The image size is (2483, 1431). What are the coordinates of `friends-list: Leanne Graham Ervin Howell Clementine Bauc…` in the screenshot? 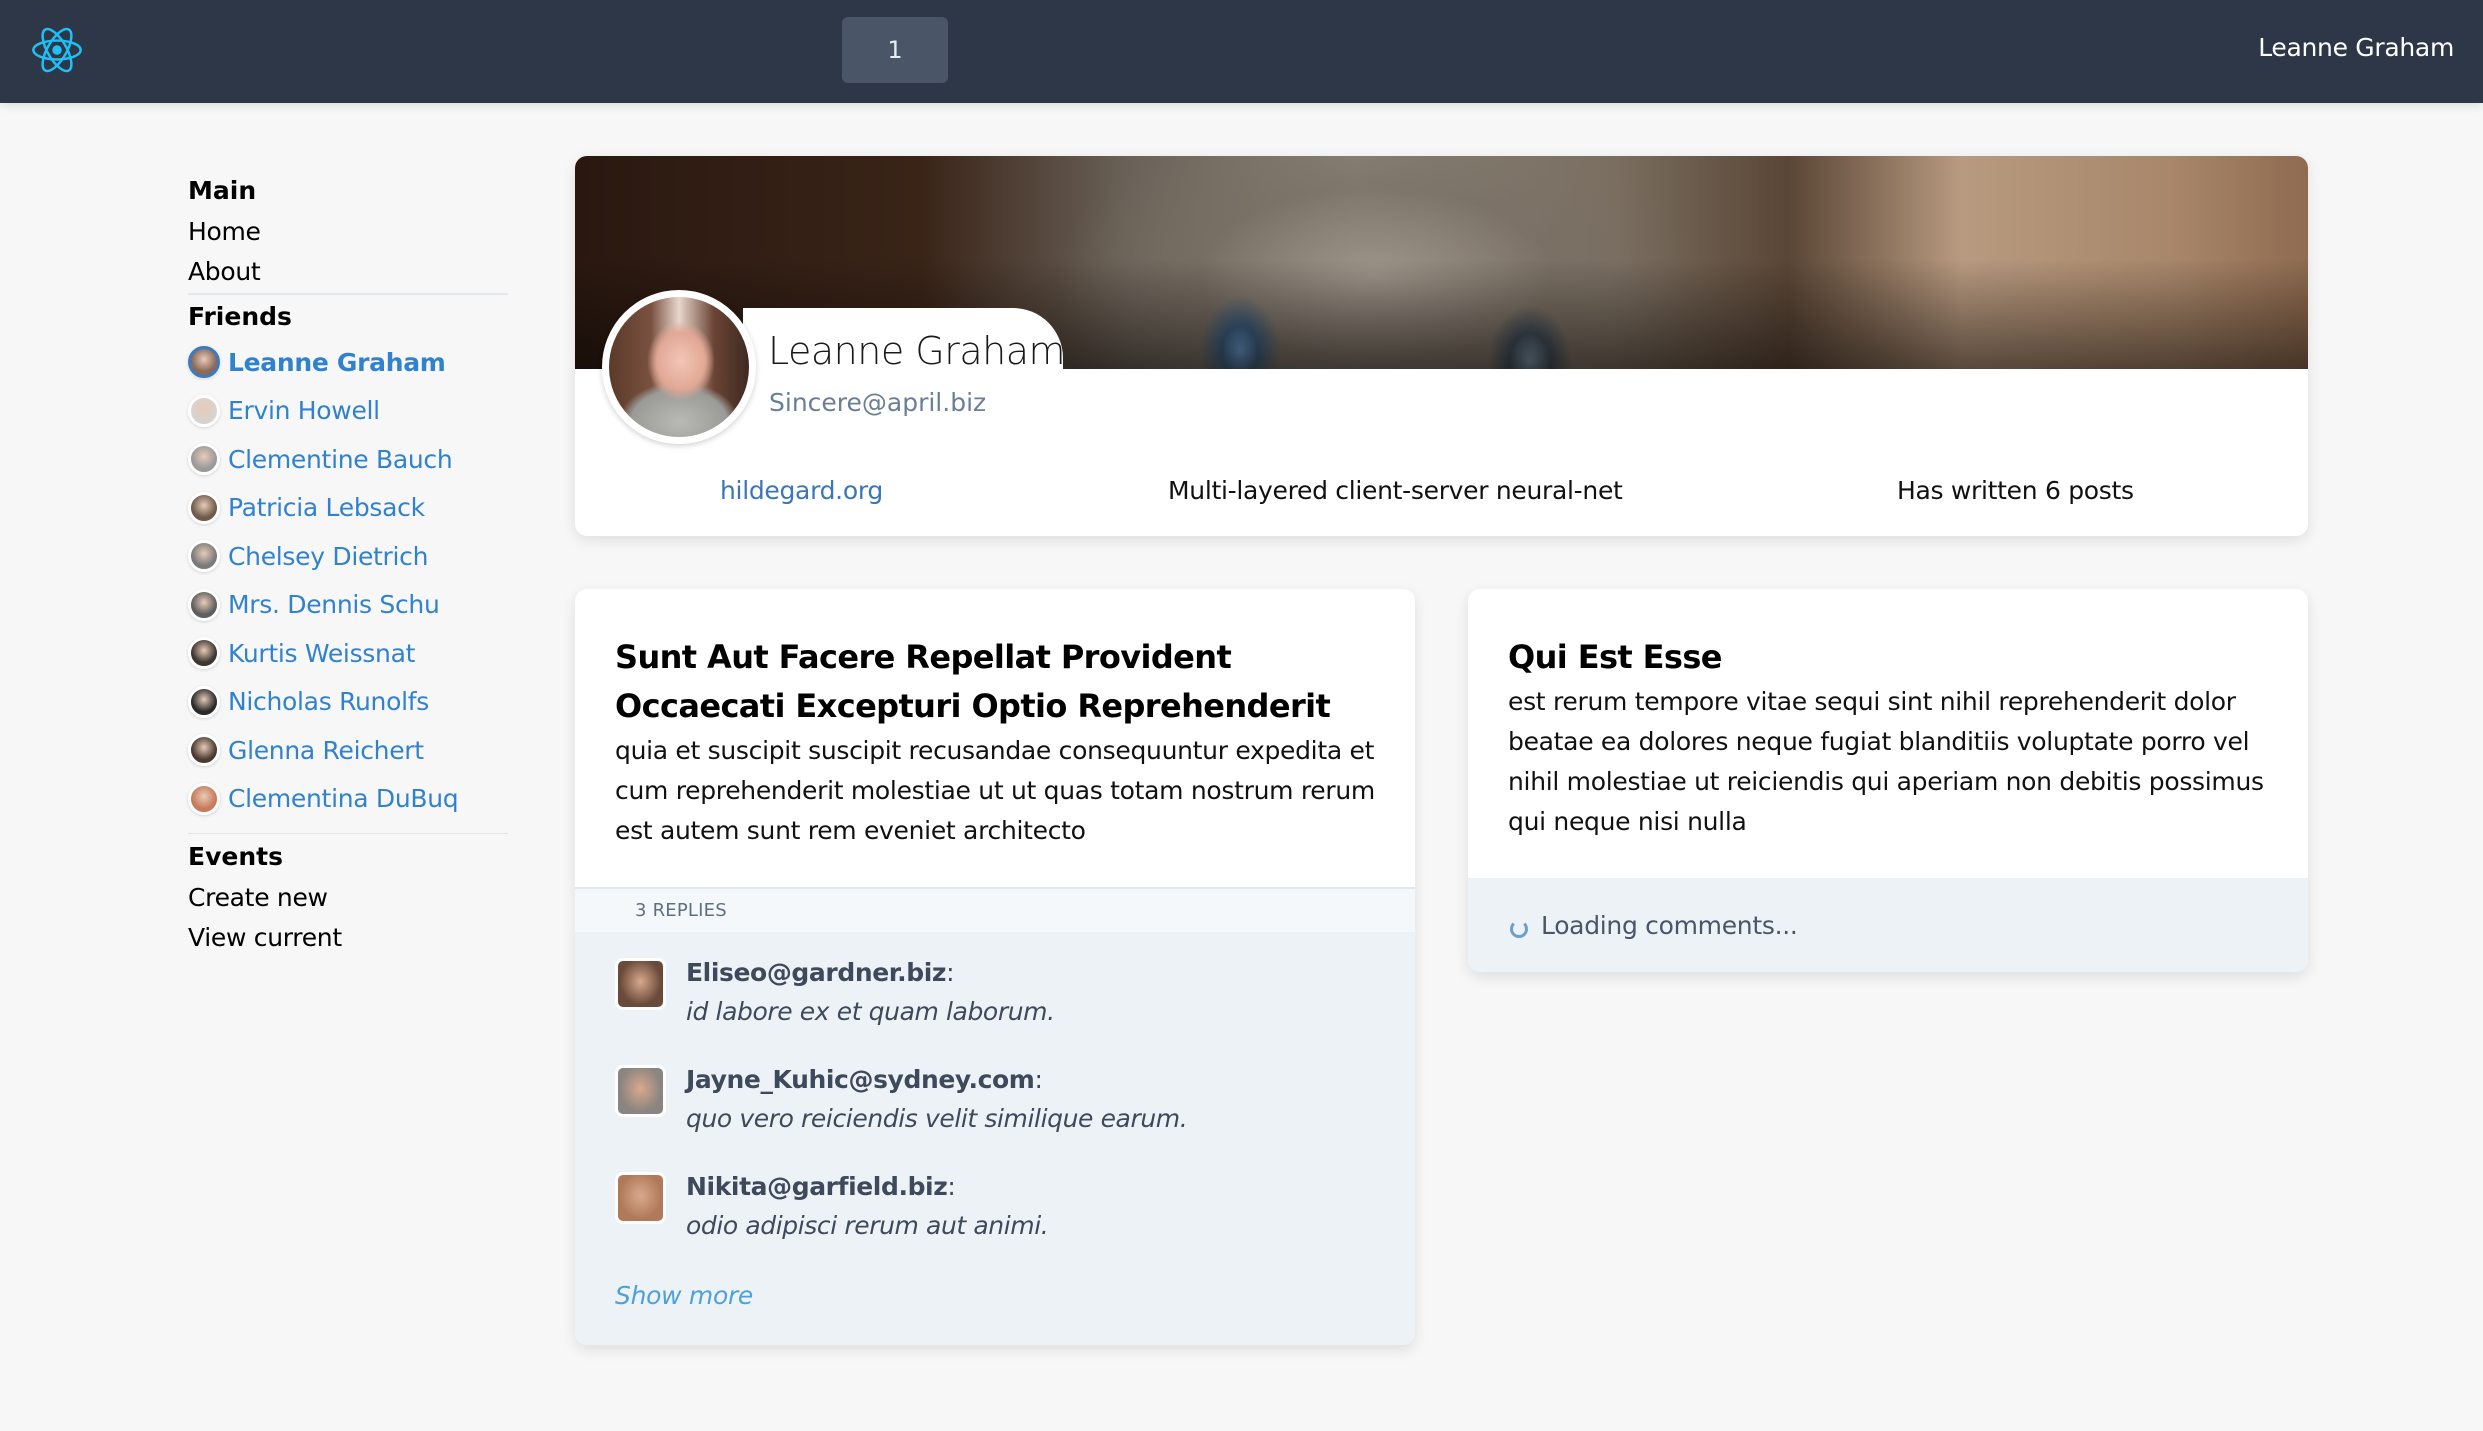 It's located at (348, 580).